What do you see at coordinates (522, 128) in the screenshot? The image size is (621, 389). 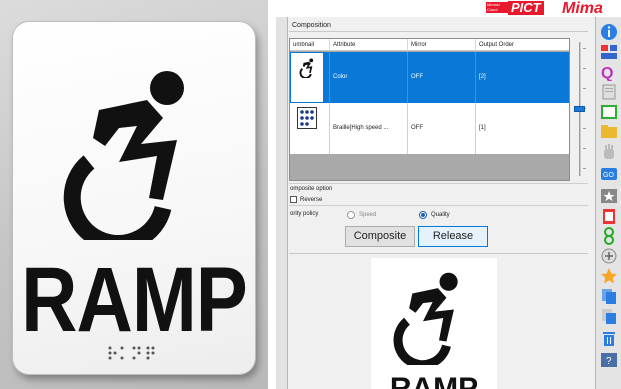 I see `order-cell: [1]` at bounding box center [522, 128].